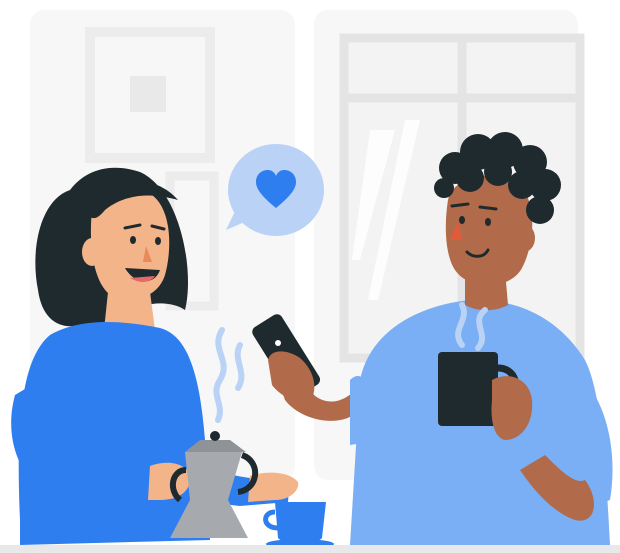  What do you see at coordinates (298, 525) in the screenshot?
I see `coffee-cup` at bounding box center [298, 525].